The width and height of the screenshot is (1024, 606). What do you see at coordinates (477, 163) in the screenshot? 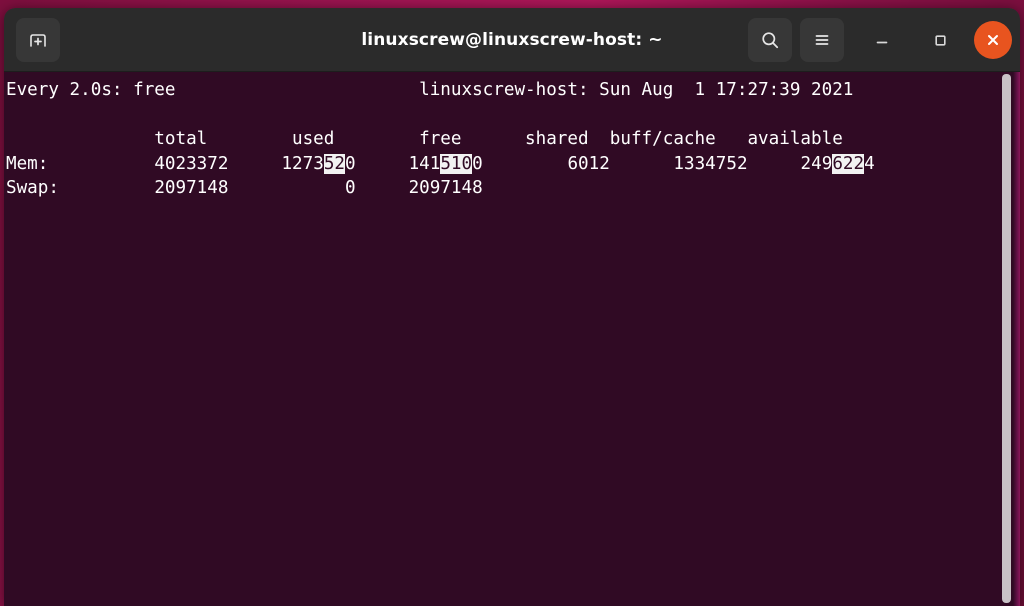
I see `cell-mem-free-suffix: 0` at bounding box center [477, 163].